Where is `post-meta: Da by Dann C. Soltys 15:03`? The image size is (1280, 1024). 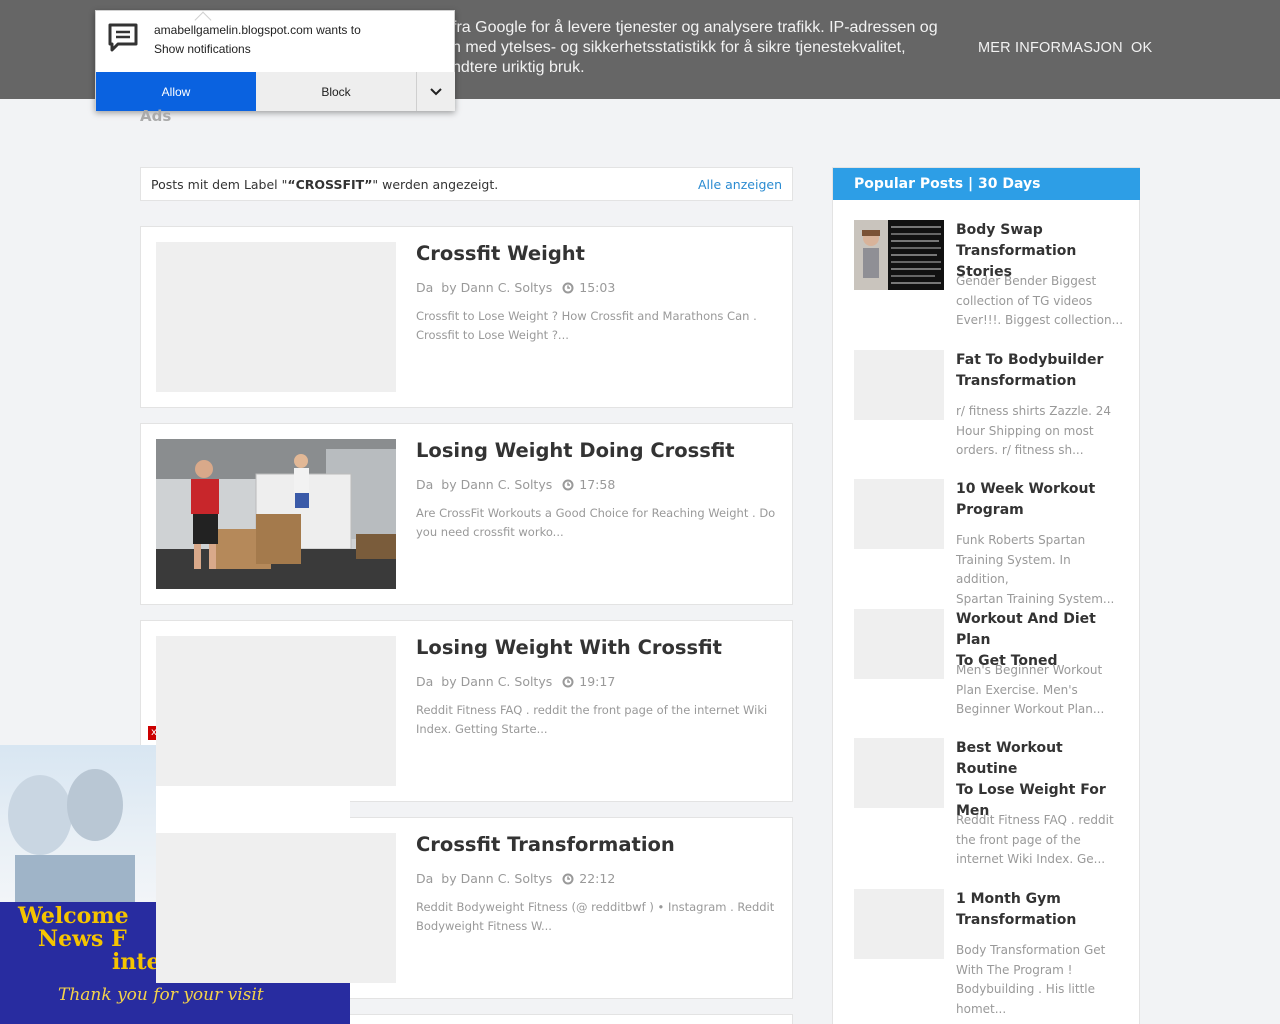
post-meta: Da by Dann C. Soltys 15:03 is located at coordinates (515, 287).